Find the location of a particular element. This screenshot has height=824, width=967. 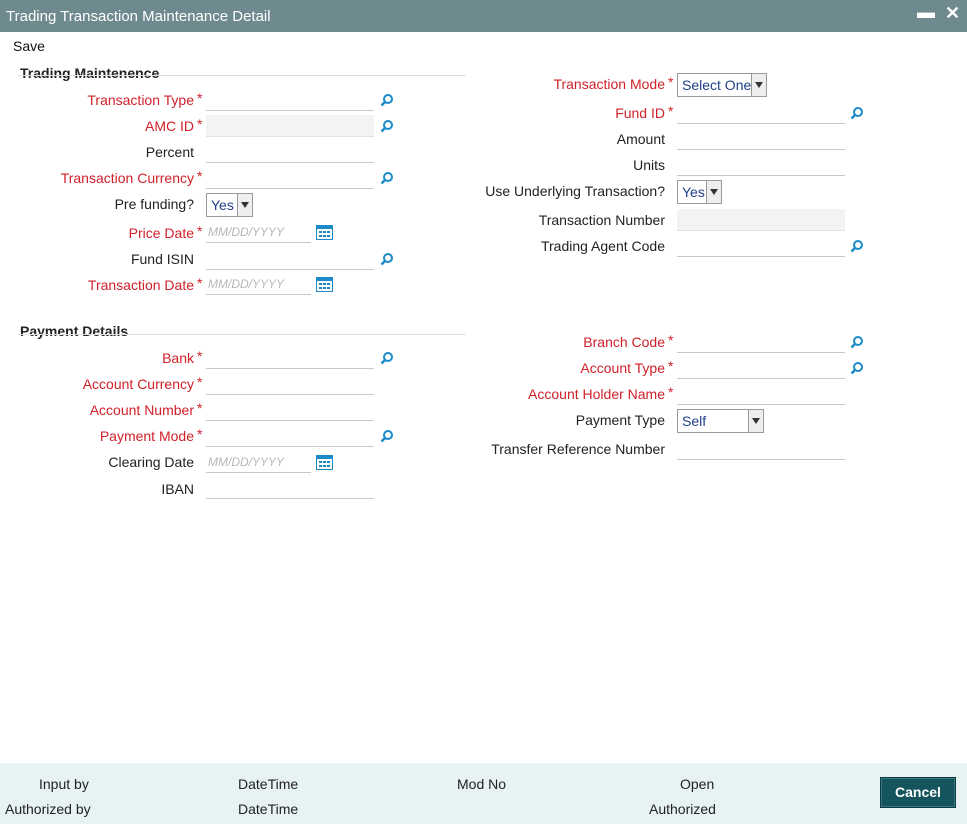

transaction-number-input is located at coordinates (761, 220).